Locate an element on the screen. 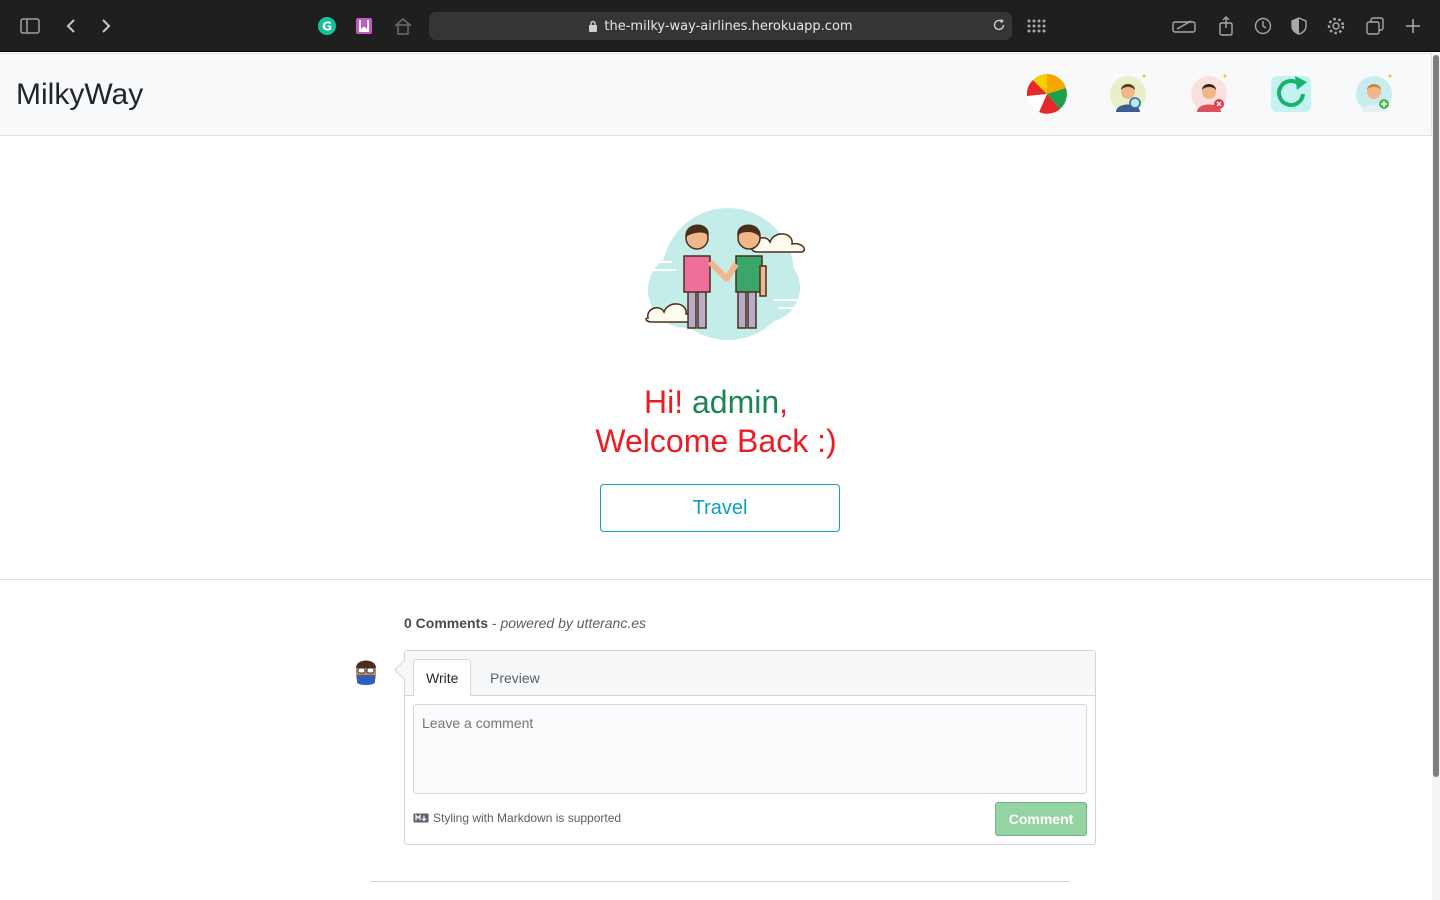  svg-text: G is located at coordinates (327, 27).